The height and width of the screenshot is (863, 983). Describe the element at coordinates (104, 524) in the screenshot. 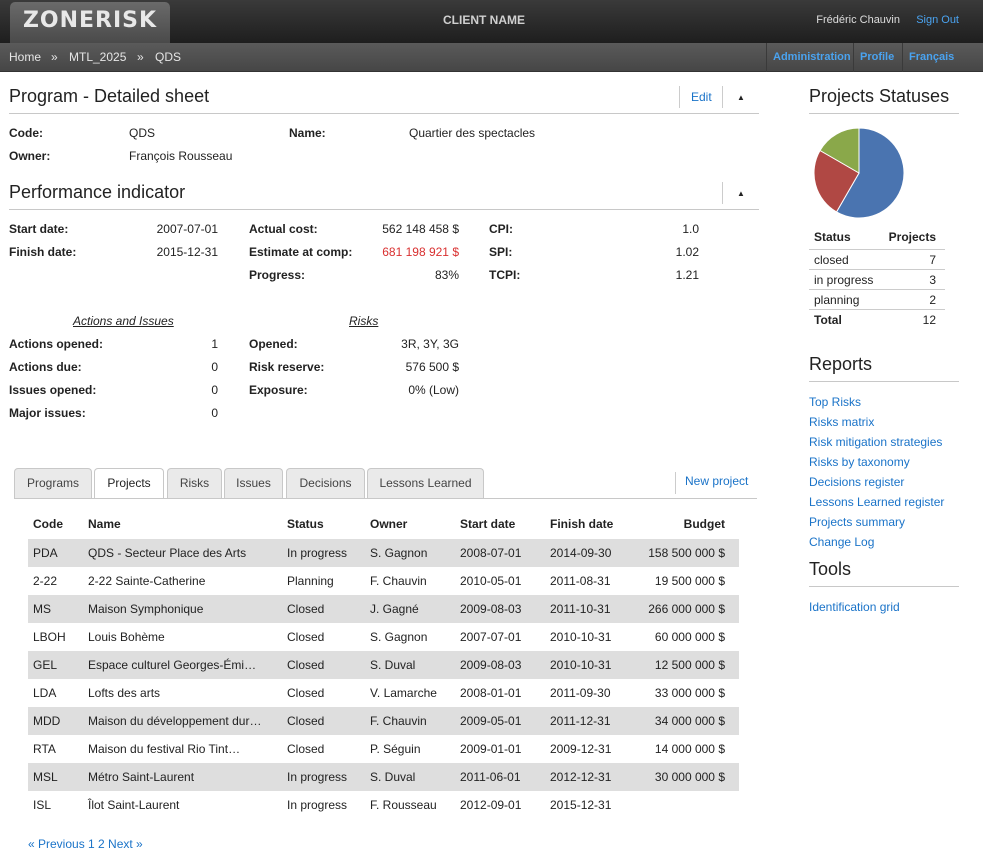

I see `col-header-name: Name` at that location.